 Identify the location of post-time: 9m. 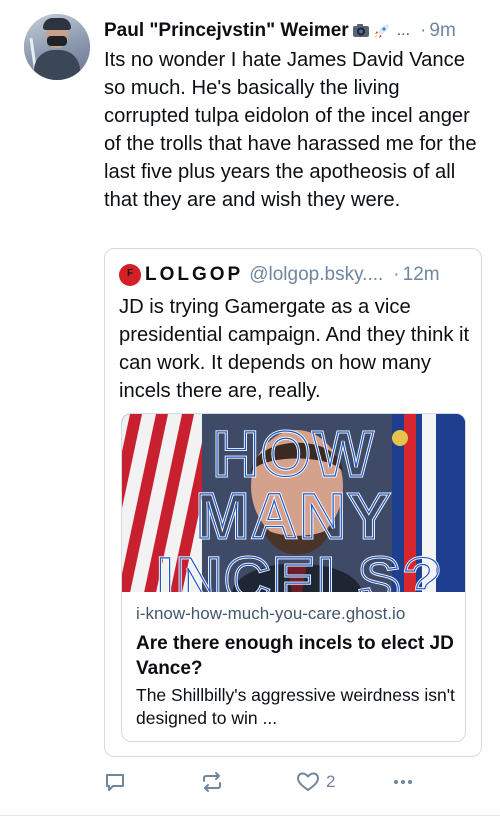
(442, 31).